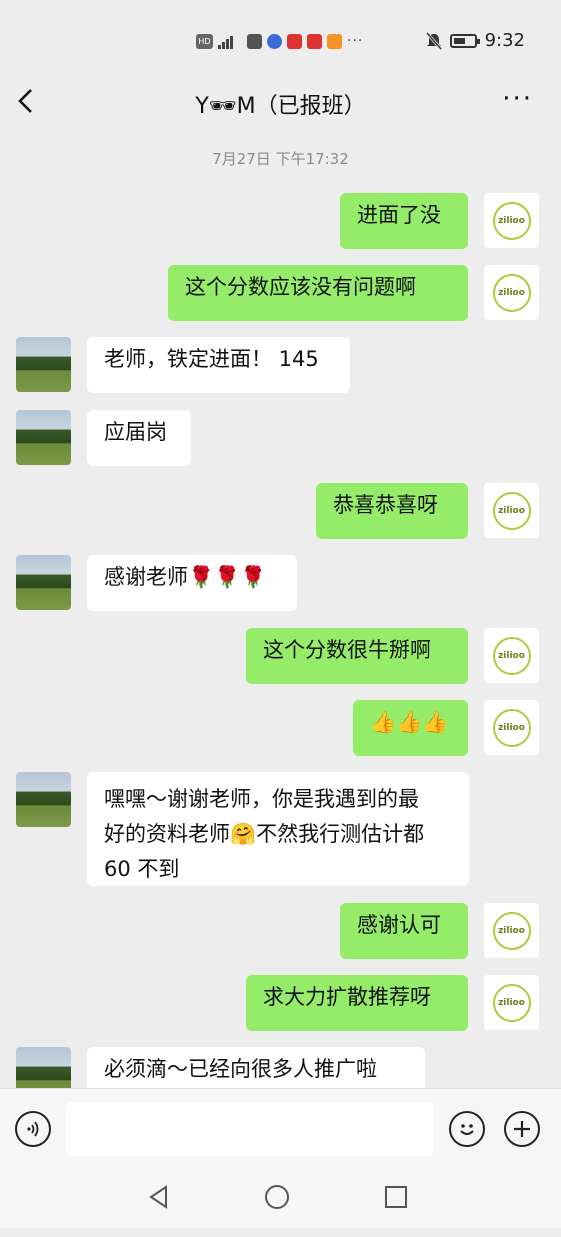  Describe the element at coordinates (250, 1129) in the screenshot. I see `message-input` at that location.